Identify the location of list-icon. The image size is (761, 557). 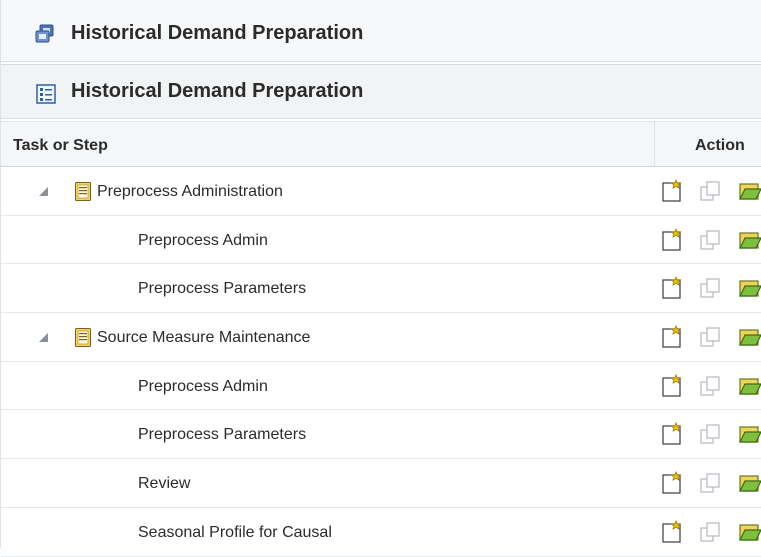
(46, 94).